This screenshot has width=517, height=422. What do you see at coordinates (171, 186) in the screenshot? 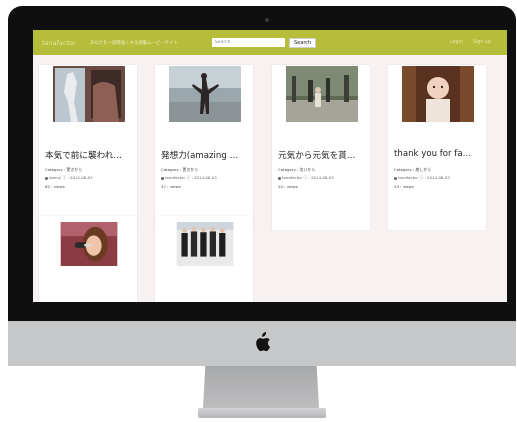
I see `card-views: 47 : views` at bounding box center [171, 186].